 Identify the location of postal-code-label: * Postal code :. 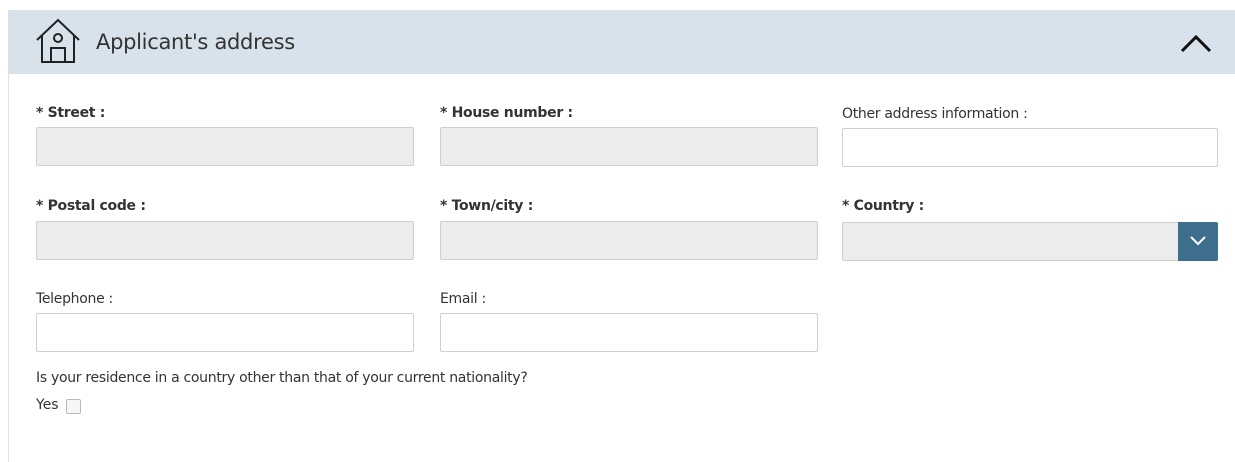
(91, 206).